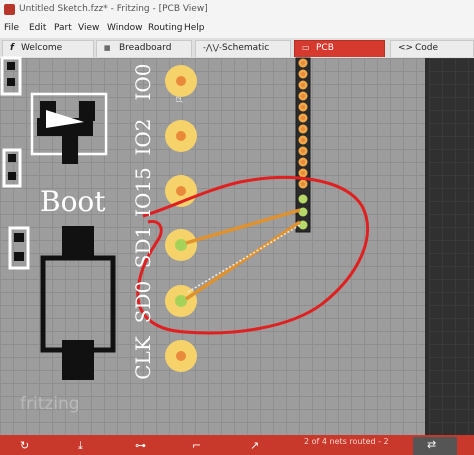 The width and height of the screenshot is (474, 455). I want to click on left-connector-low, so click(19, 248).